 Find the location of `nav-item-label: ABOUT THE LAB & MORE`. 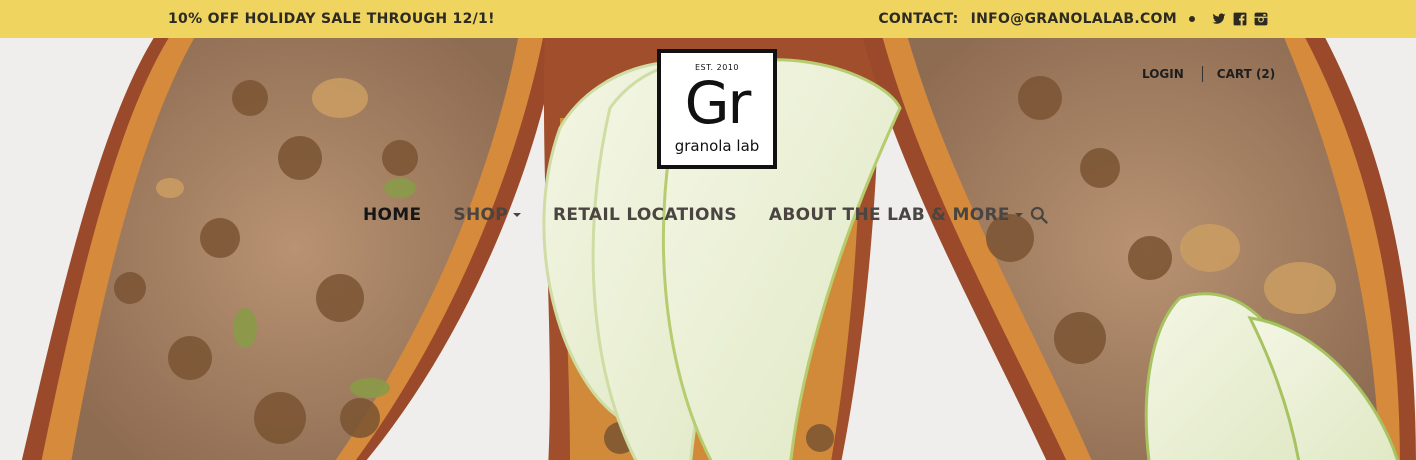

nav-item-label: ABOUT THE LAB & MORE is located at coordinates (889, 215).